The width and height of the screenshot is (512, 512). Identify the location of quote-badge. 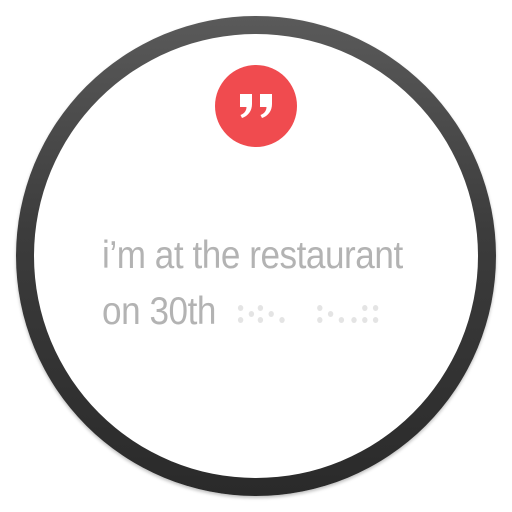
(256, 106).